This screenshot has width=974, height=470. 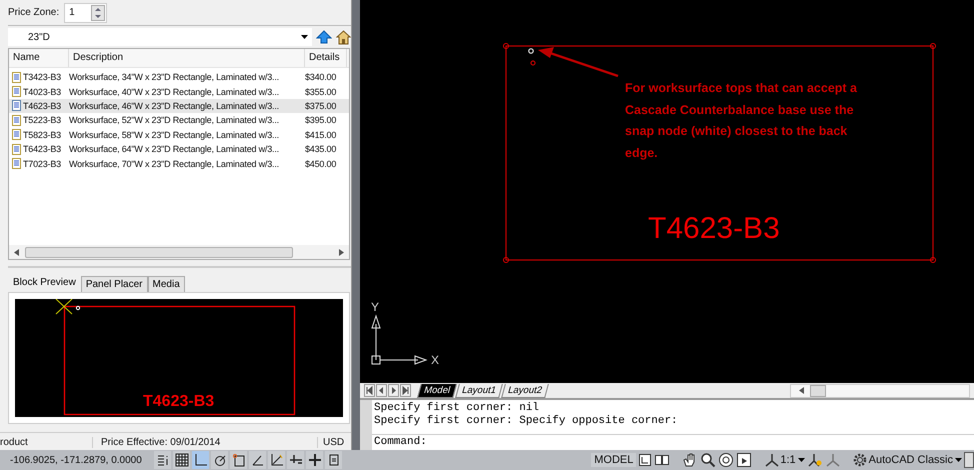 I want to click on table-cell-text: $375.00, so click(x=321, y=105).